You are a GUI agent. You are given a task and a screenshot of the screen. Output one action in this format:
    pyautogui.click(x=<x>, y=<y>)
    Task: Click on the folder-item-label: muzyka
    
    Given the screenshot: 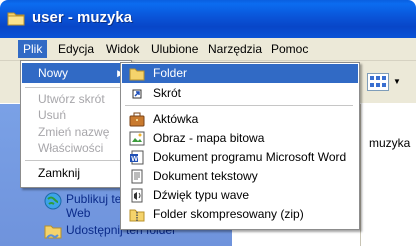 What is the action you would take?
    pyautogui.click(x=389, y=143)
    